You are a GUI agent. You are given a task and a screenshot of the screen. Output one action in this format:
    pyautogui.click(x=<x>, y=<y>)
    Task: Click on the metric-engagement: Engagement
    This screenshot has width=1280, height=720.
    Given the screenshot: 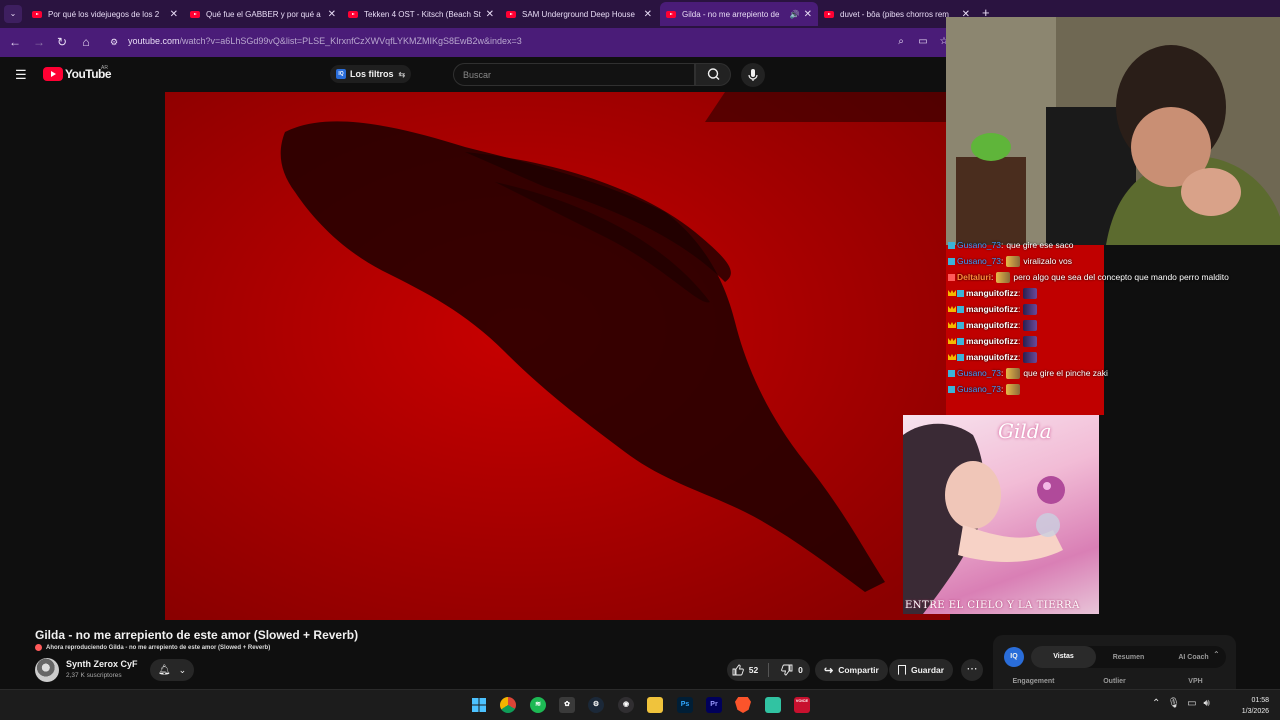 What is the action you would take?
    pyautogui.click(x=1033, y=681)
    